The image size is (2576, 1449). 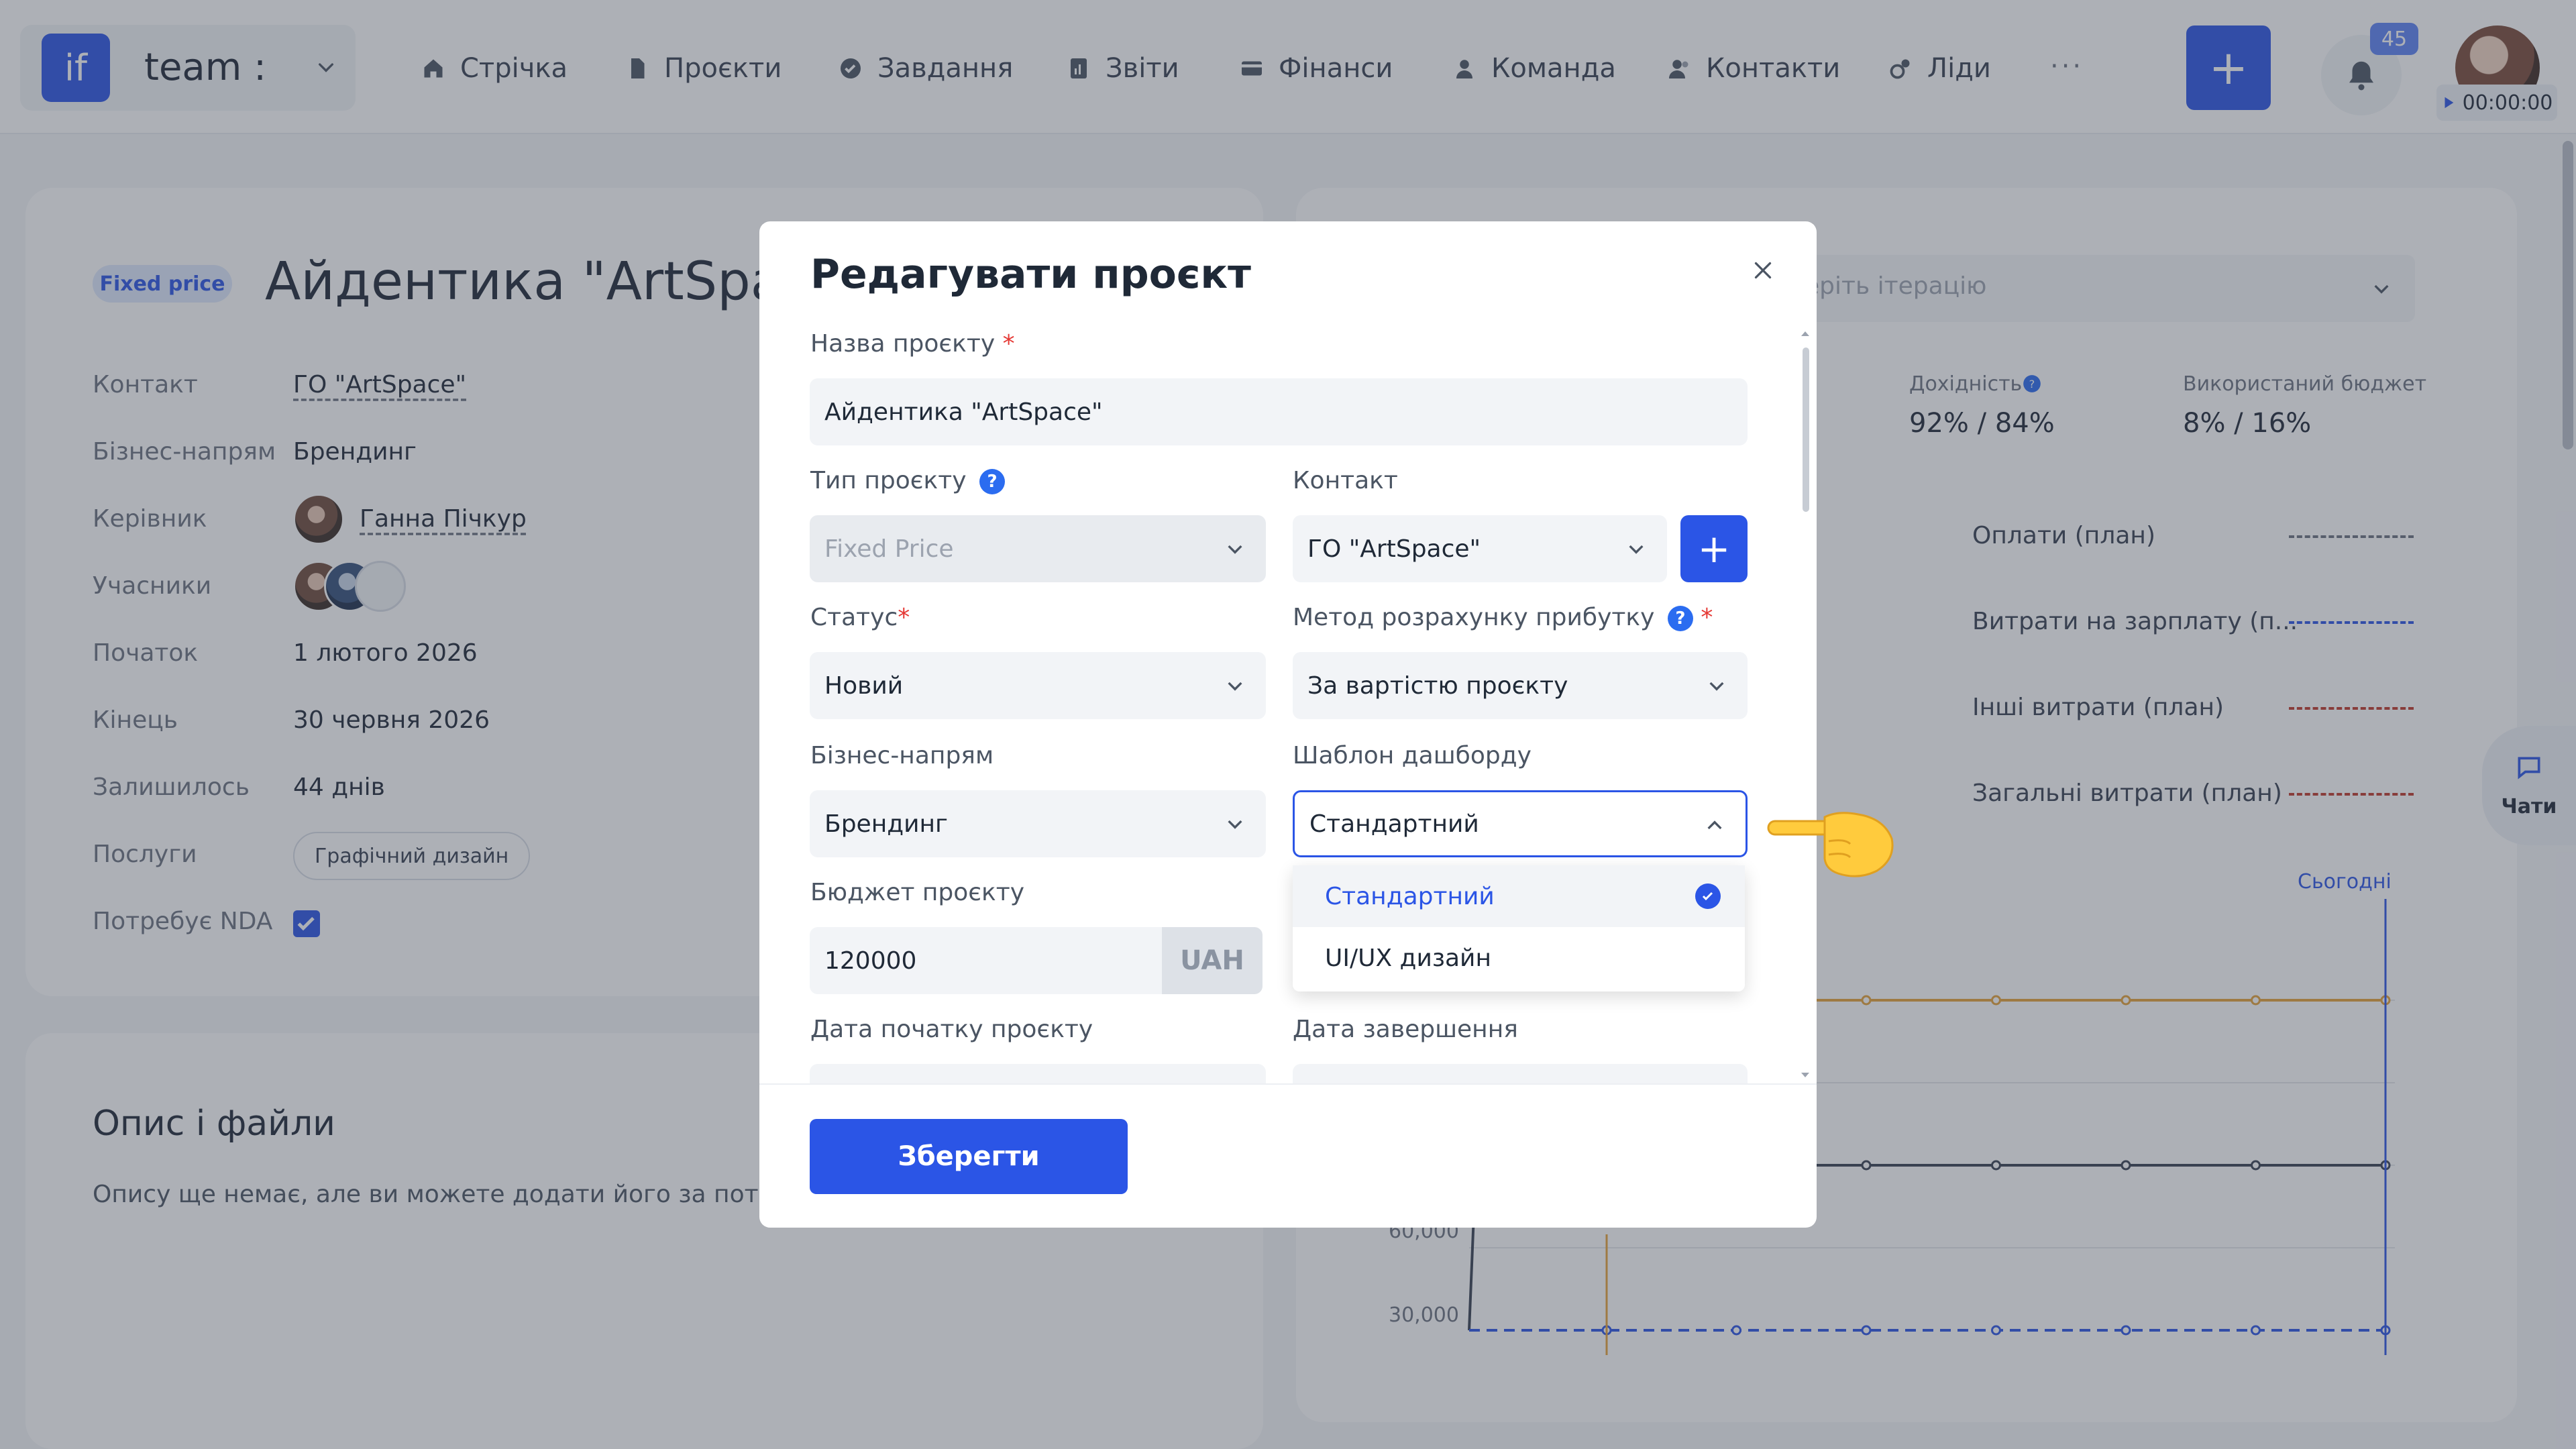 I want to click on label-text: Статус, so click(x=854, y=617).